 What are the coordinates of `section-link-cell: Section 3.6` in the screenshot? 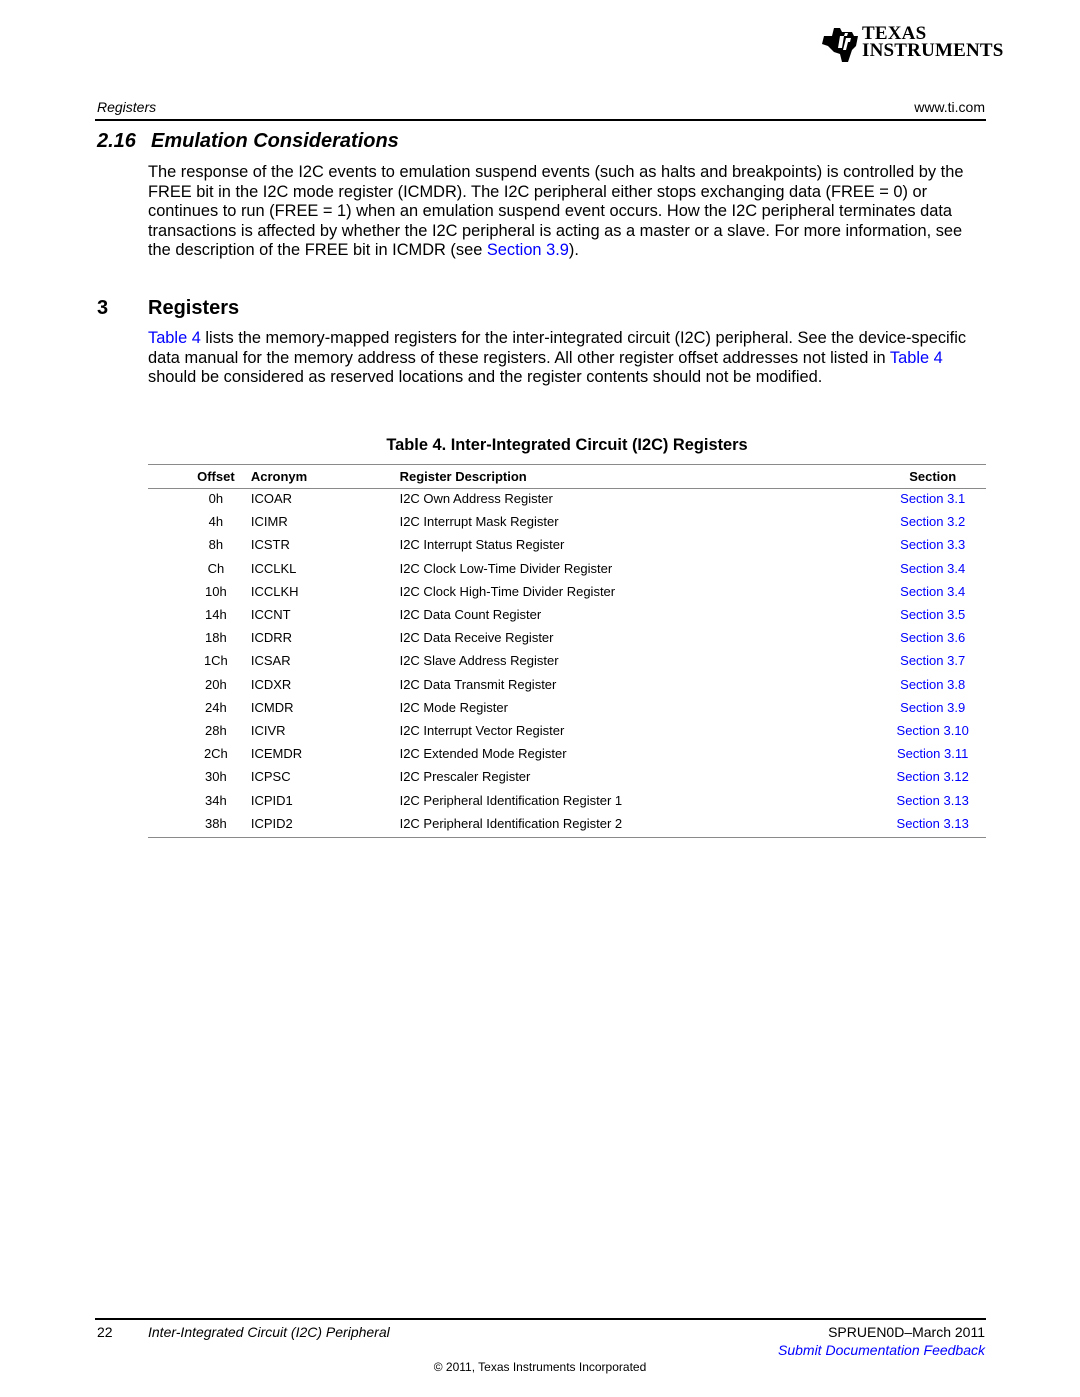 It's located at (932, 637).